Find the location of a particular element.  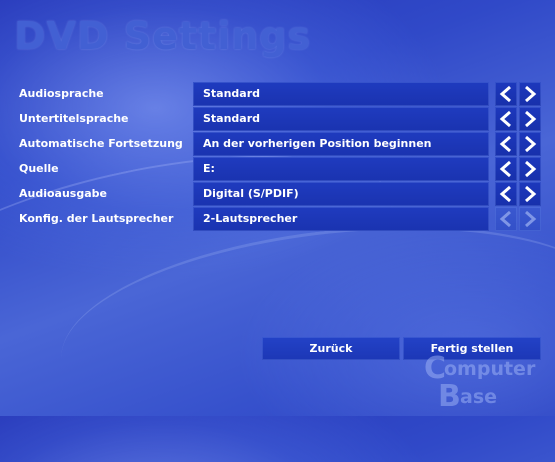

setting-value: Digital (S/PDIF) is located at coordinates (251, 193).